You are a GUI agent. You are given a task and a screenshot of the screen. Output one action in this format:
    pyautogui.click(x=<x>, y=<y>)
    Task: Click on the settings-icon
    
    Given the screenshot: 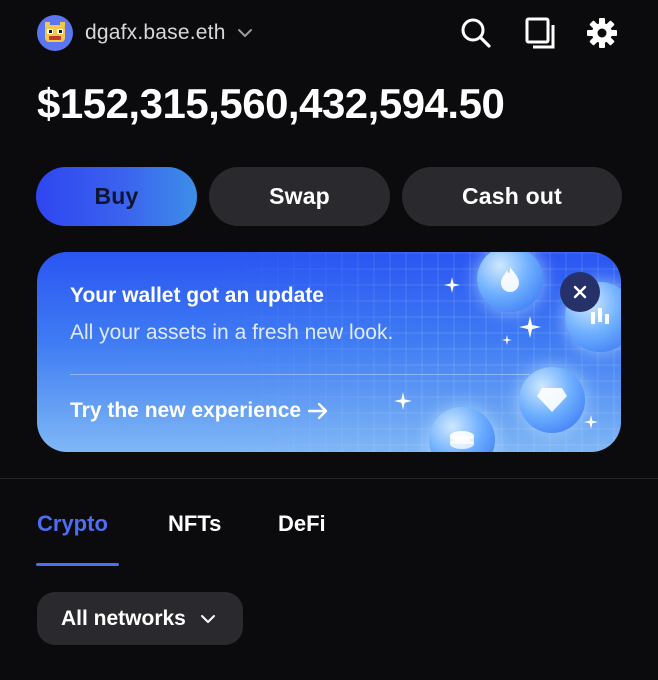 What is the action you would take?
    pyautogui.click(x=602, y=33)
    